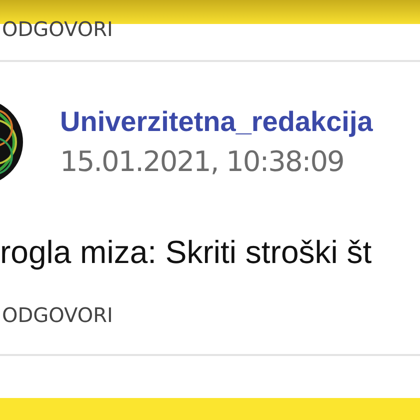 The width and height of the screenshot is (420, 420). I want to click on timestamp: 15.01.2021, 10:38:09, so click(202, 162).